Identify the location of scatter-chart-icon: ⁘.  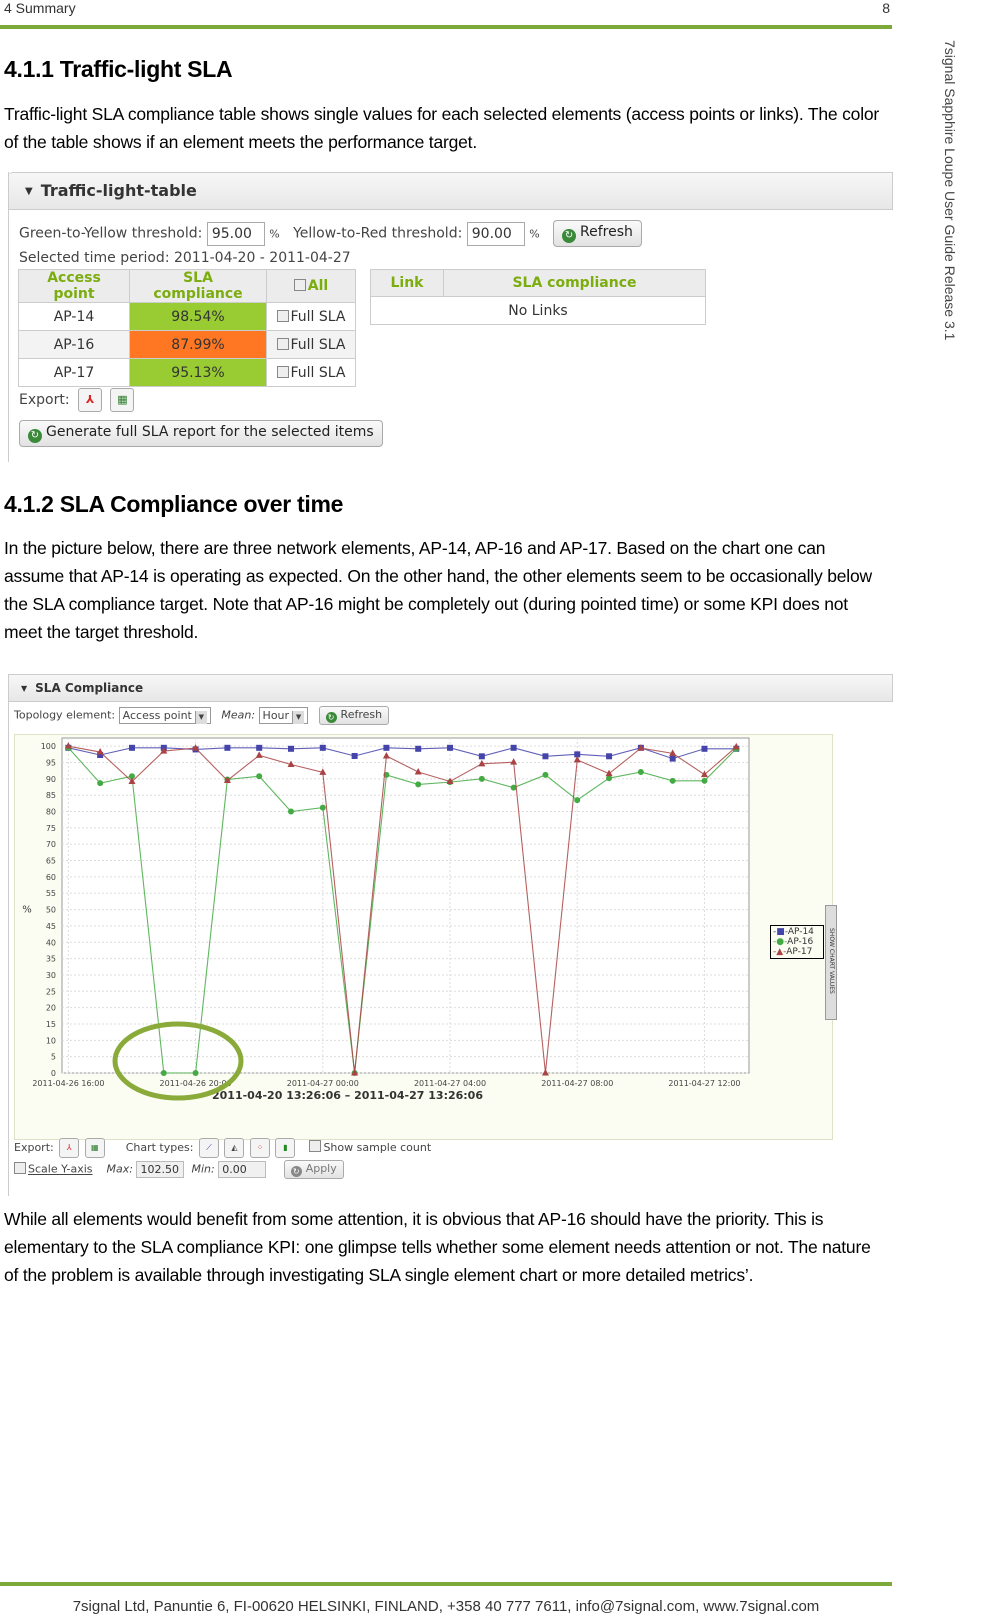
(259, 1148).